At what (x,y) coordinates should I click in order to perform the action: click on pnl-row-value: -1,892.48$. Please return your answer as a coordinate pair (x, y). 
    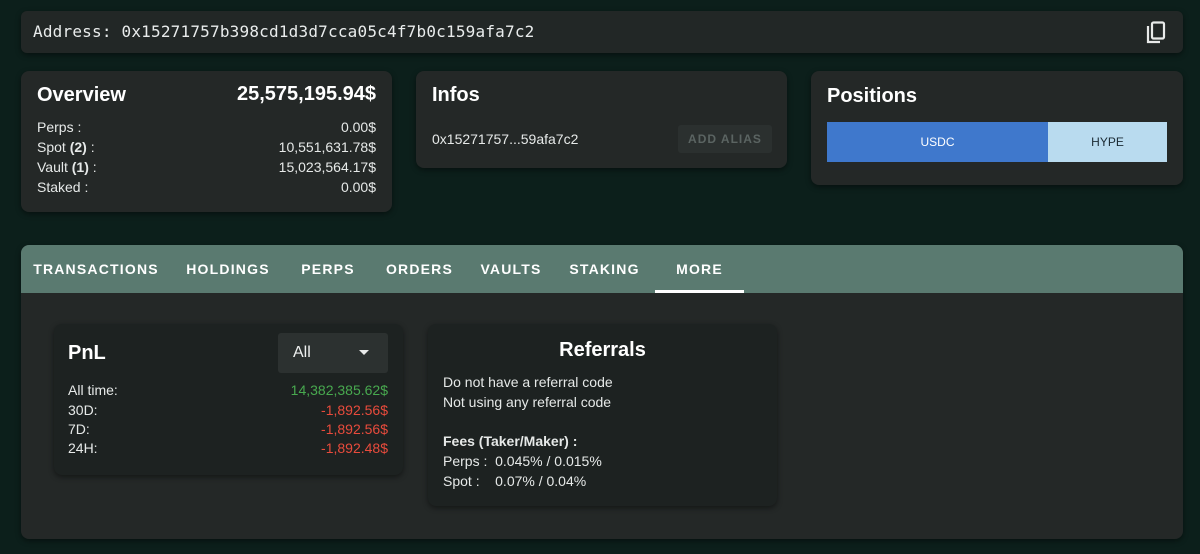
    Looking at the image, I should click on (354, 448).